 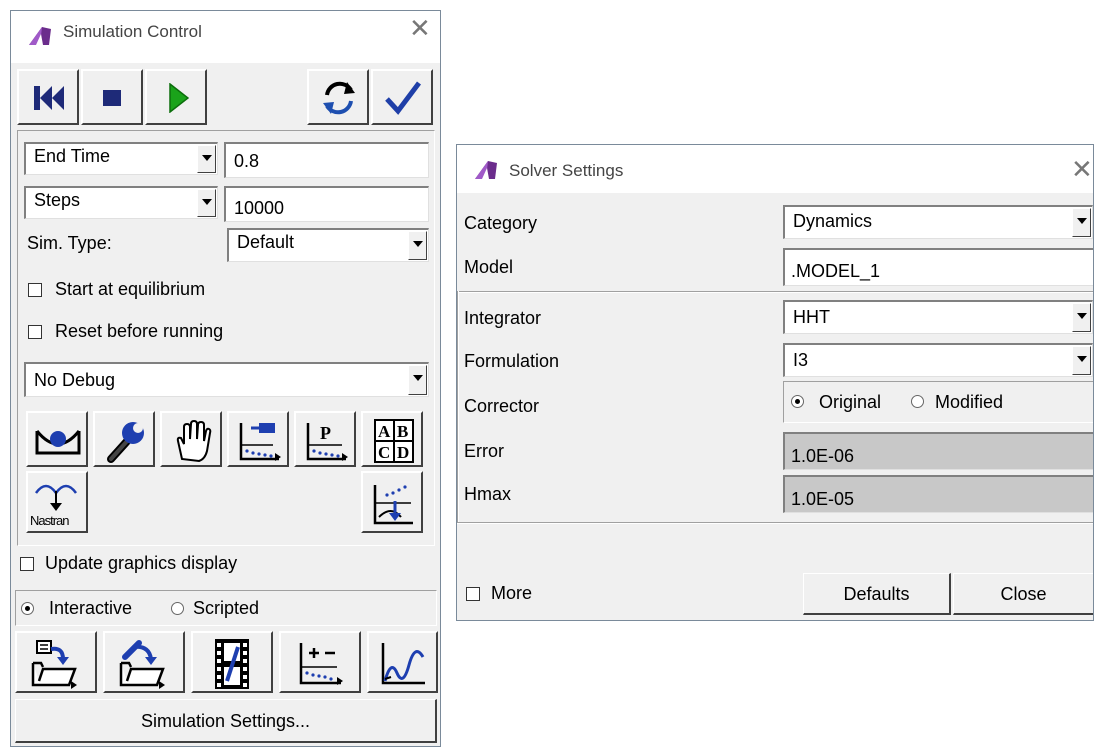 I want to click on nastran-button: Nastran, so click(x=57, y=502).